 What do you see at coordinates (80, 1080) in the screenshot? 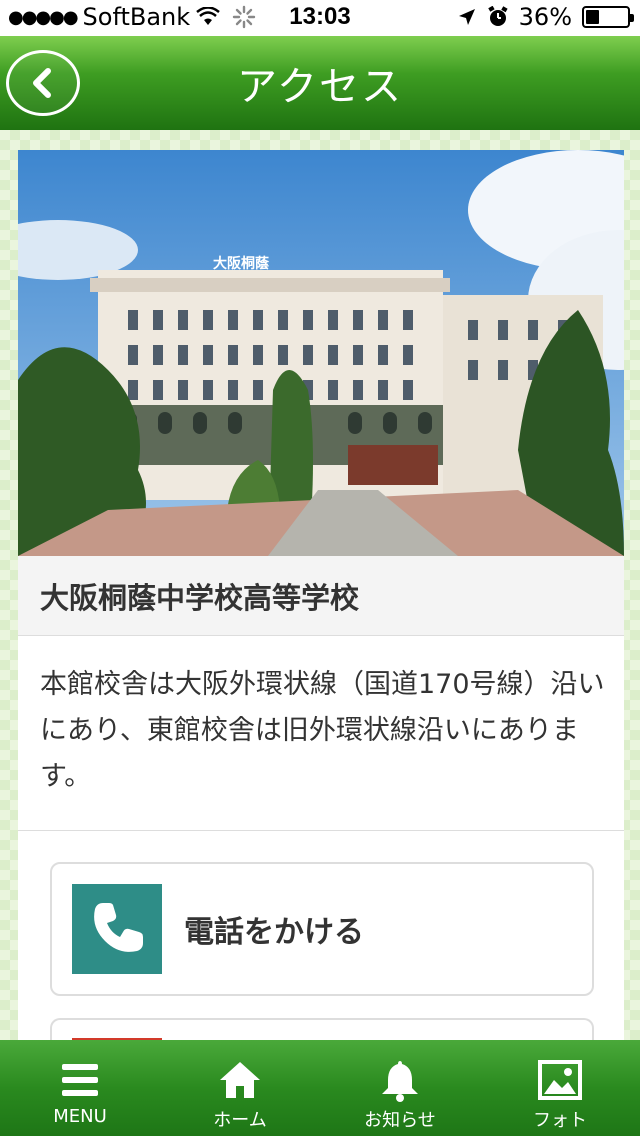
I see `hamburger-icon` at bounding box center [80, 1080].